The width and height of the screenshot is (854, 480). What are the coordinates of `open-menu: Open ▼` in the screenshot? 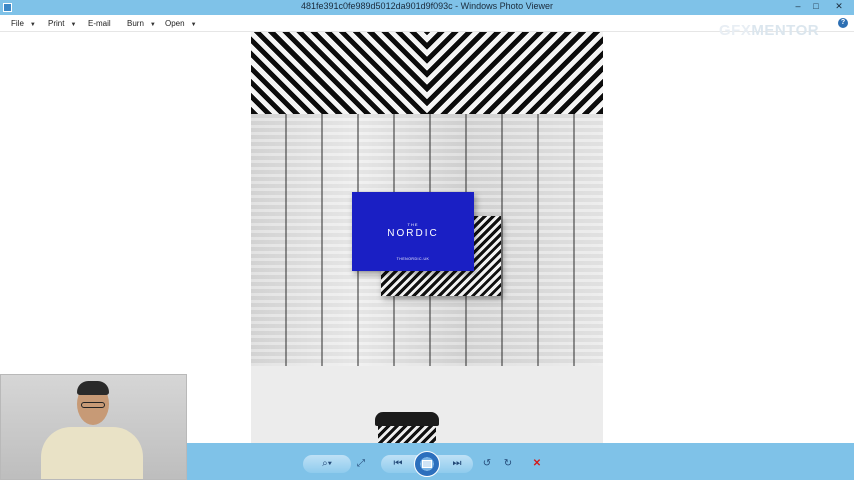 It's located at (181, 23).